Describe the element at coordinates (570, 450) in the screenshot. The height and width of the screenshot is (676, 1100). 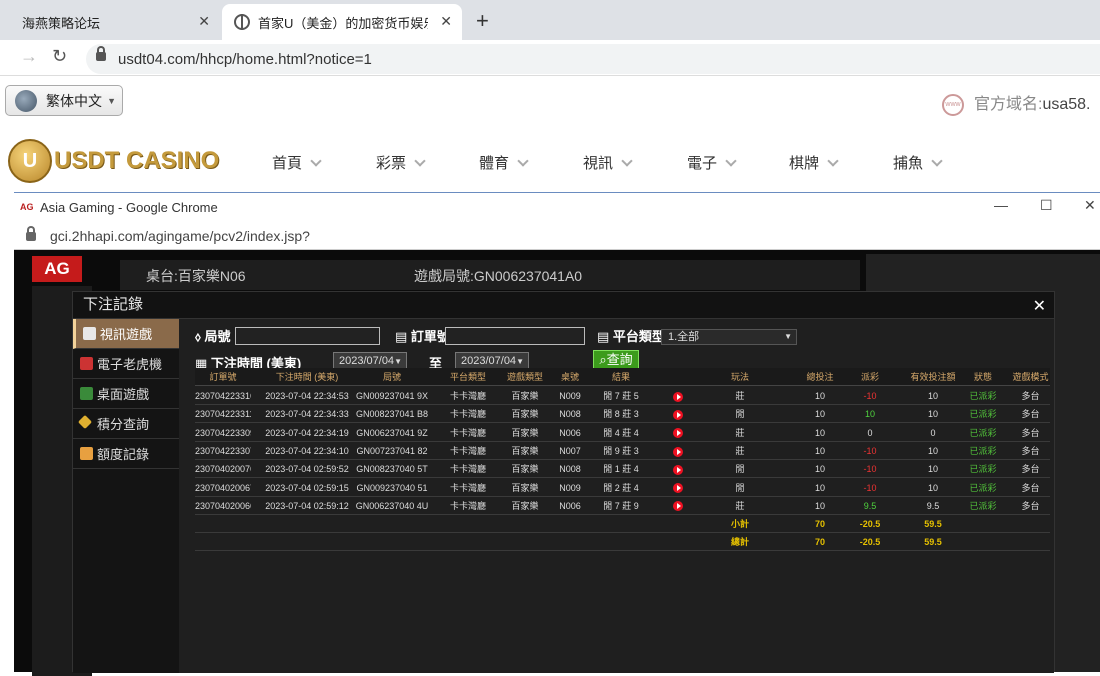
I see `table-cell: N007` at that location.